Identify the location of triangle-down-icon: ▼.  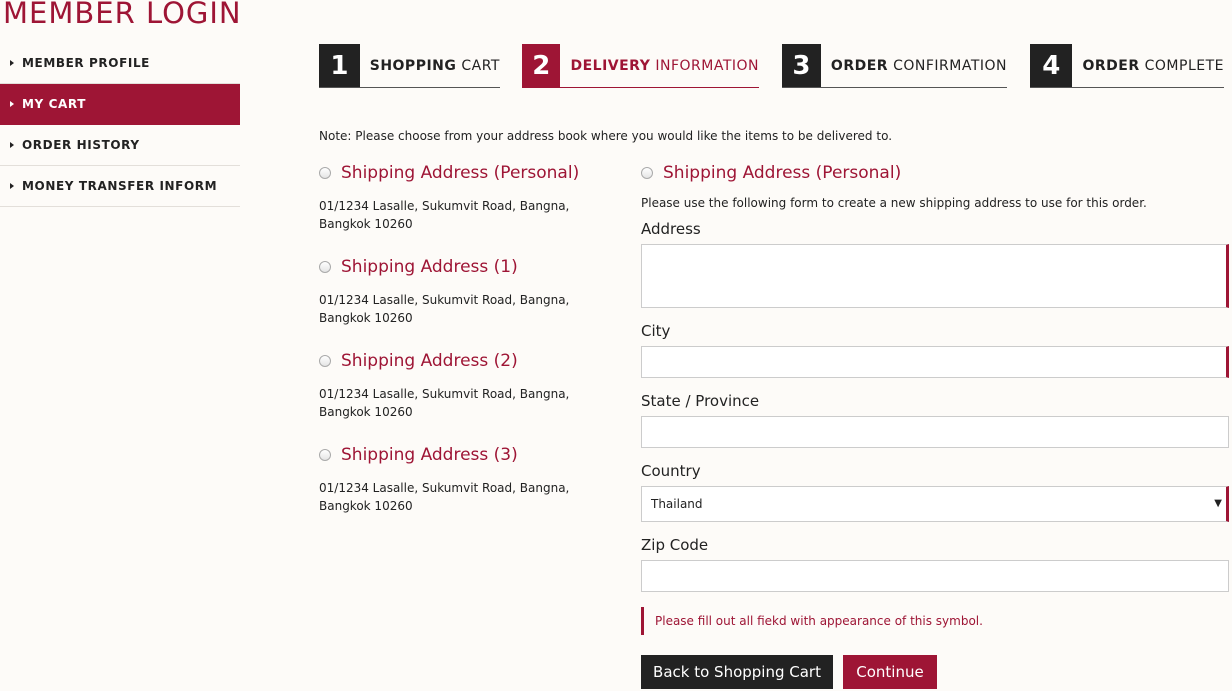
(1218, 503).